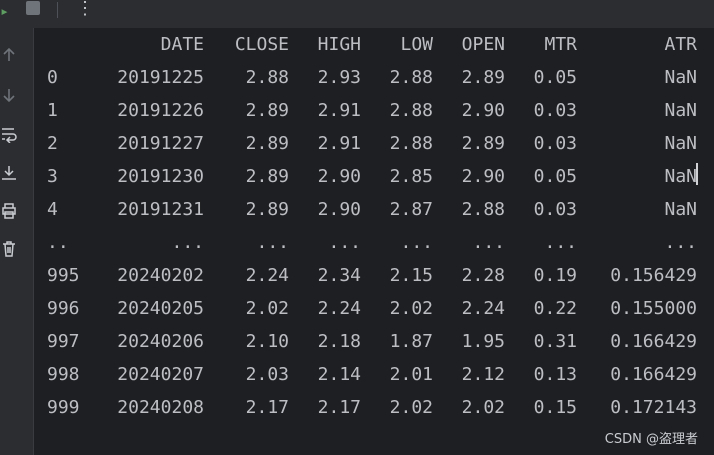 The height and width of the screenshot is (455, 714). What do you see at coordinates (411, 275) in the screenshot?
I see `low-cell: 2.15` at bounding box center [411, 275].